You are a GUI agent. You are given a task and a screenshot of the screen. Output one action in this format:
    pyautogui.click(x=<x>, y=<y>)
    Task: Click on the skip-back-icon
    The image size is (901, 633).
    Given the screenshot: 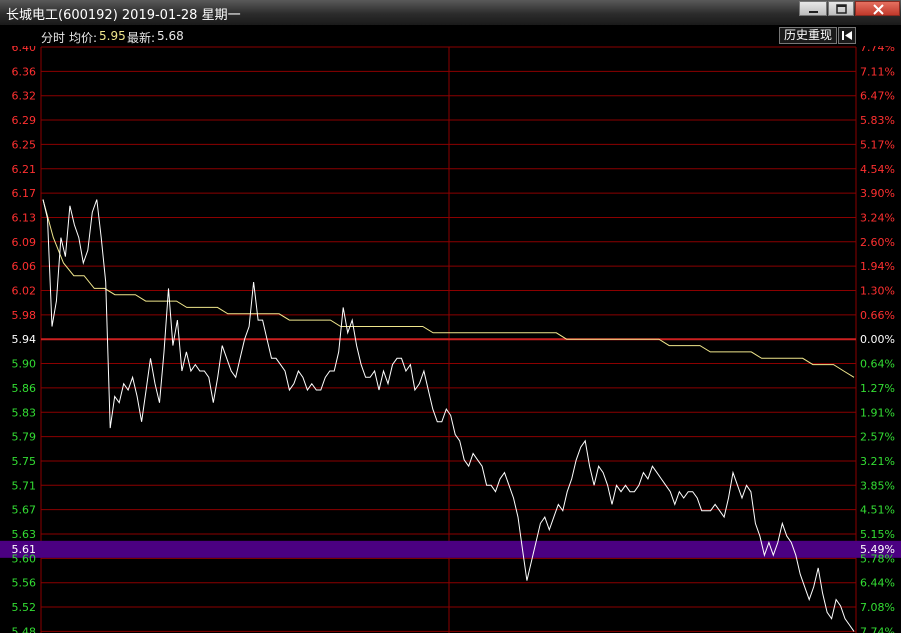 What is the action you would take?
    pyautogui.click(x=847, y=35)
    